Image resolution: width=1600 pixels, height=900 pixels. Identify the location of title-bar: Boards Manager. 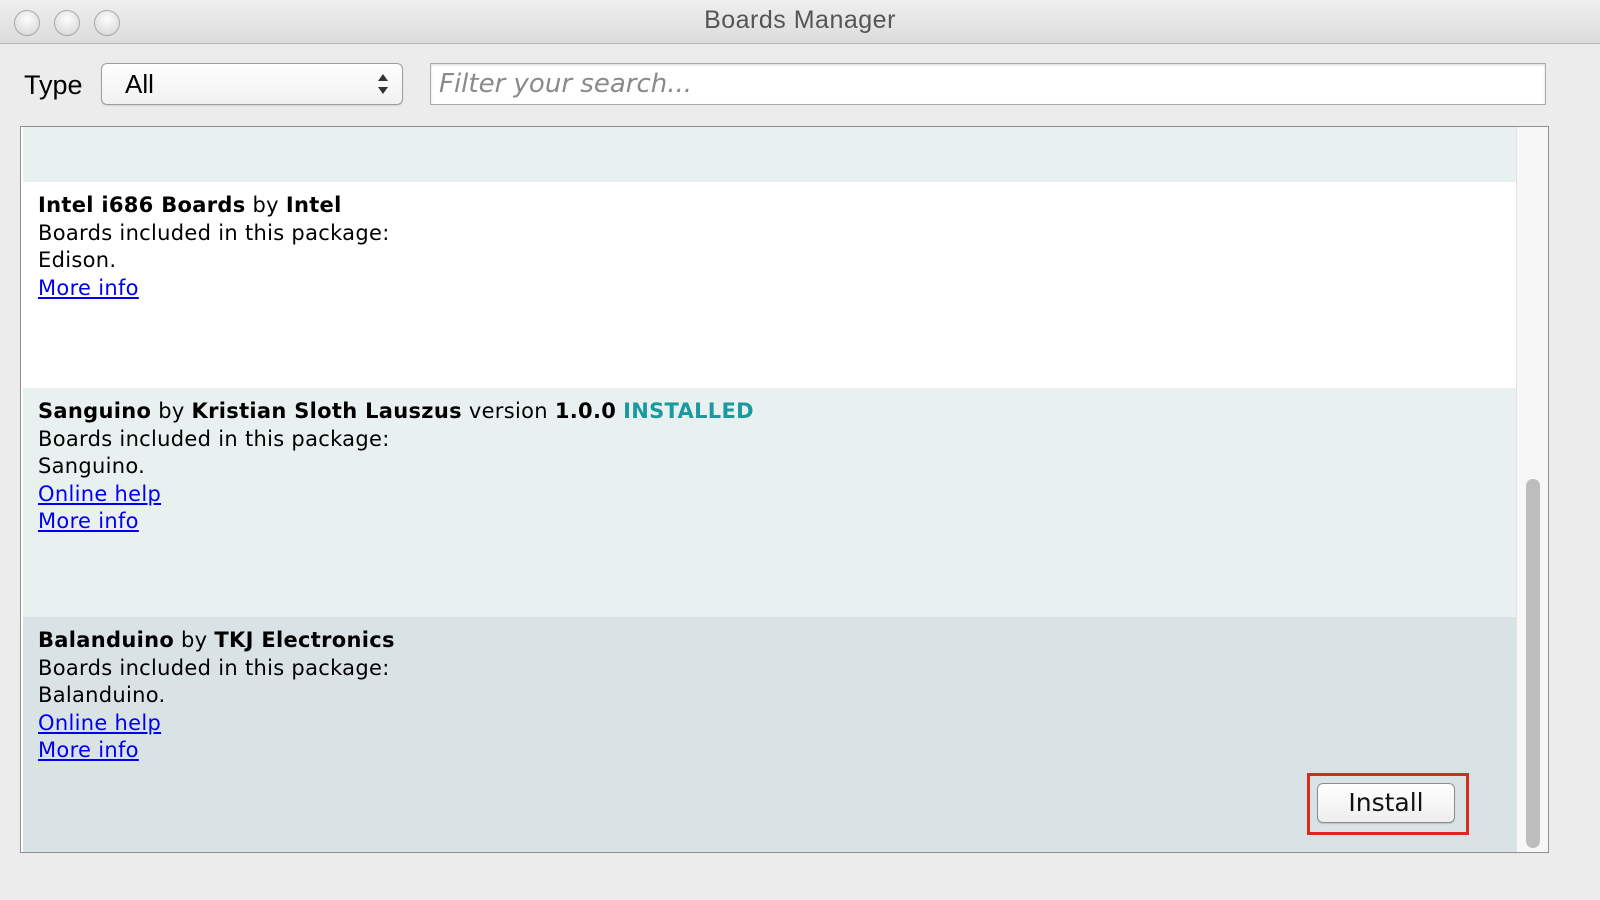
(800, 22).